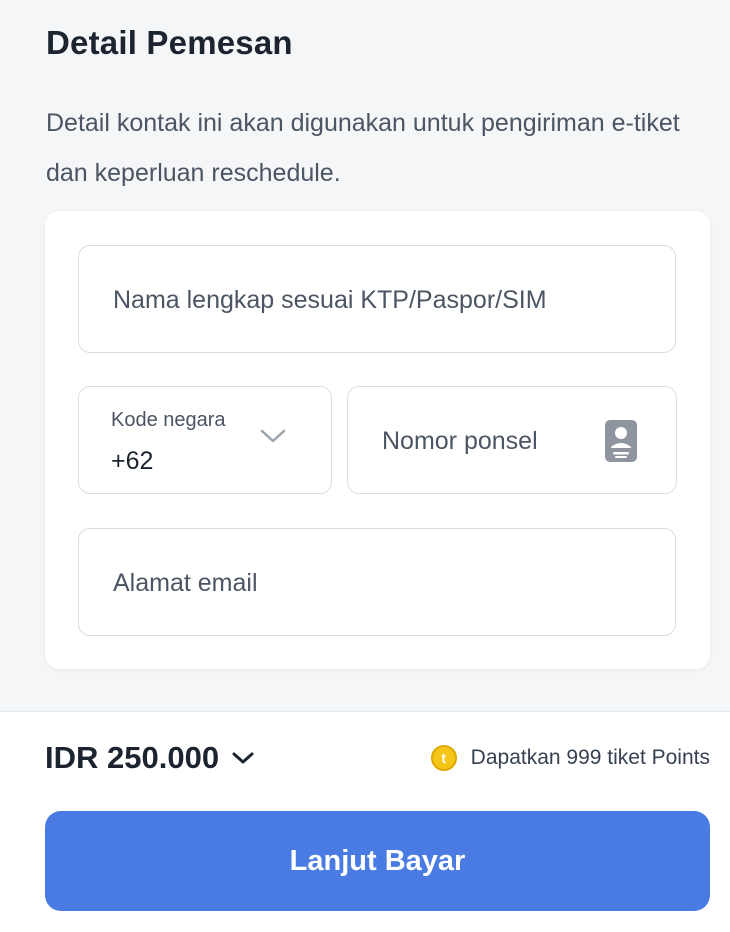  Describe the element at coordinates (621, 441) in the screenshot. I see `contact-book-icon` at that location.